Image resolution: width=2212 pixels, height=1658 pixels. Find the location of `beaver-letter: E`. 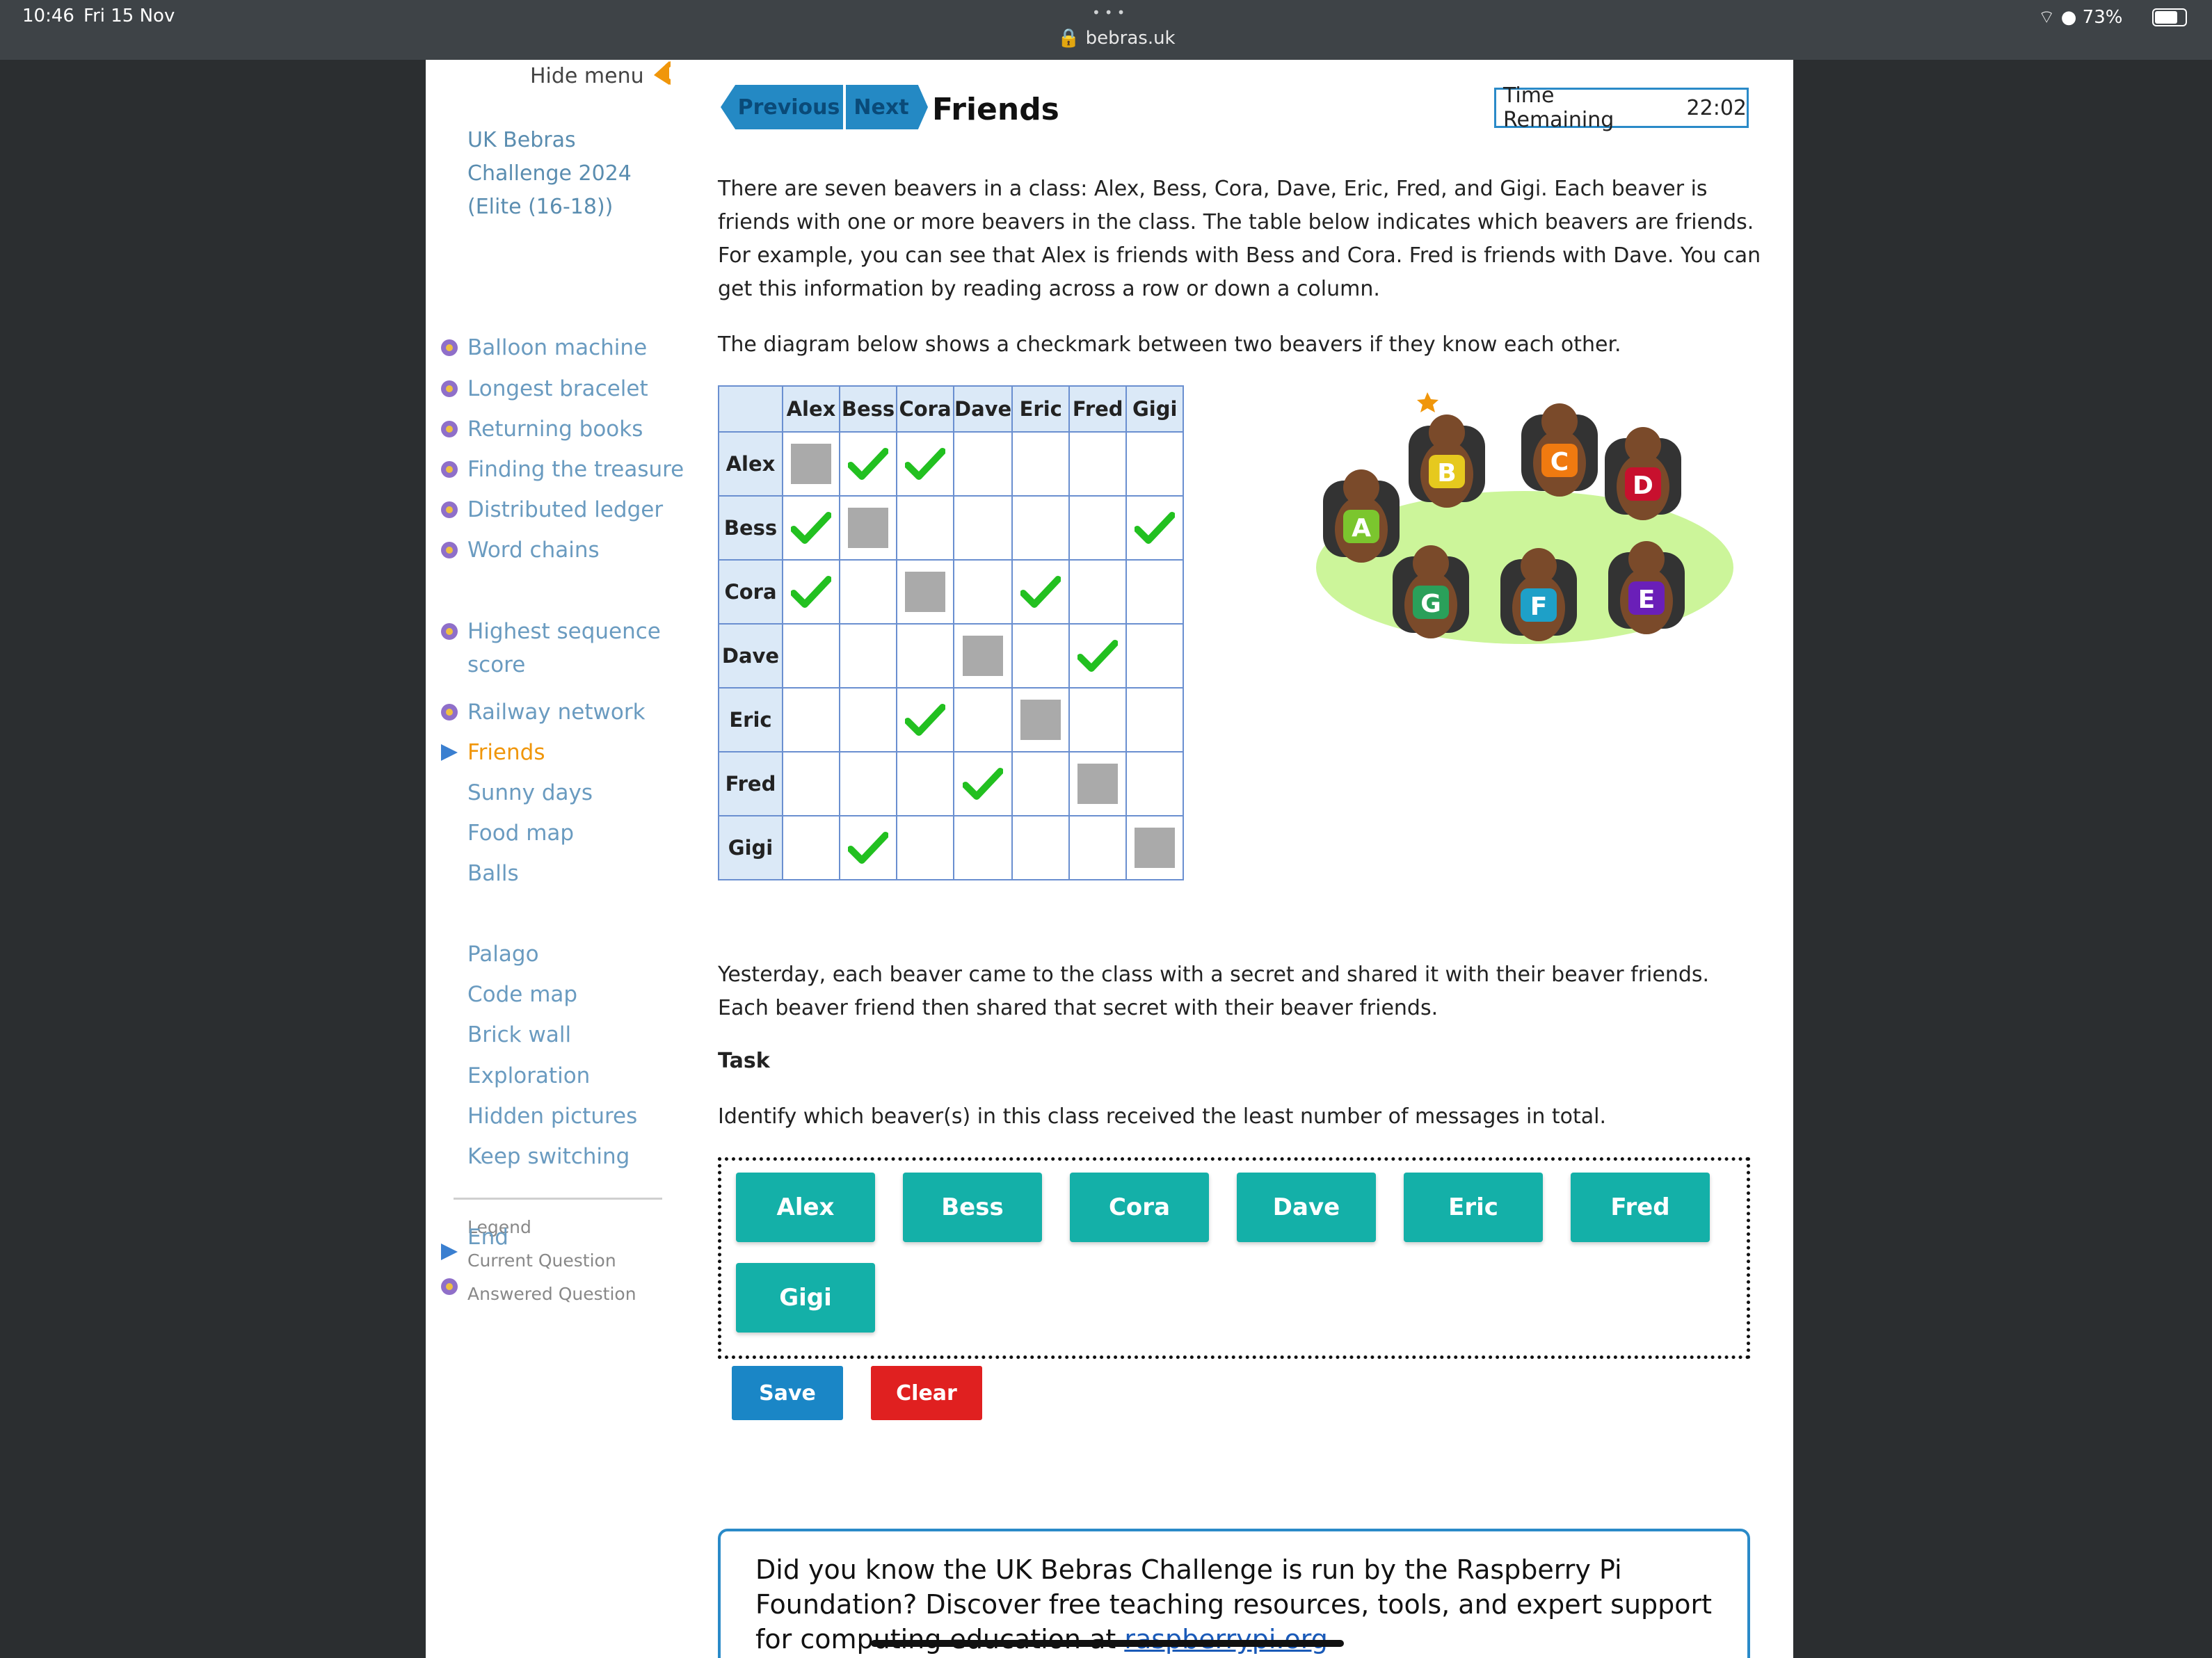

beaver-letter: E is located at coordinates (1647, 600).